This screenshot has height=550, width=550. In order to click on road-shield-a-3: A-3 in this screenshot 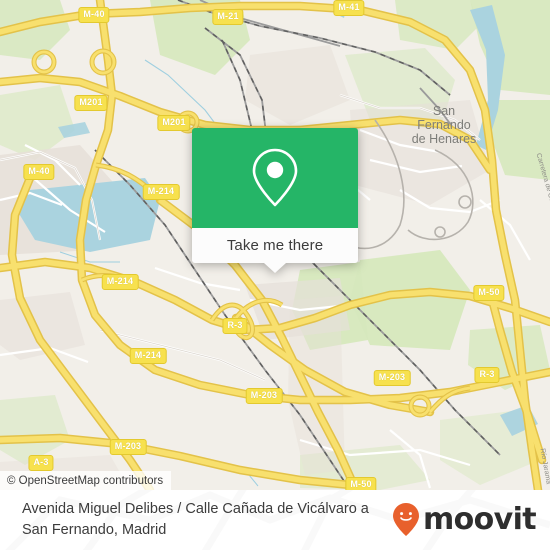, I will do `click(41, 463)`.